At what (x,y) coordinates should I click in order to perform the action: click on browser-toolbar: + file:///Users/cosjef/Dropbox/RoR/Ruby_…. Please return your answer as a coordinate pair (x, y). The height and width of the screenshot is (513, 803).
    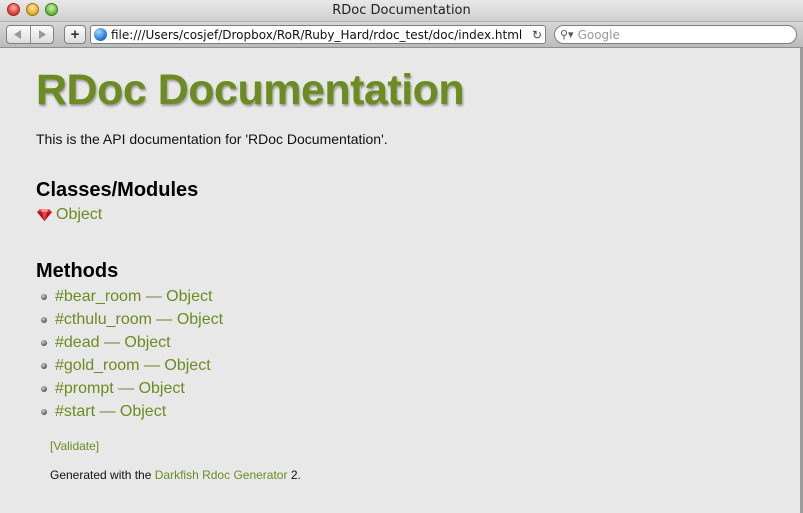
    Looking at the image, I should click on (401, 35).